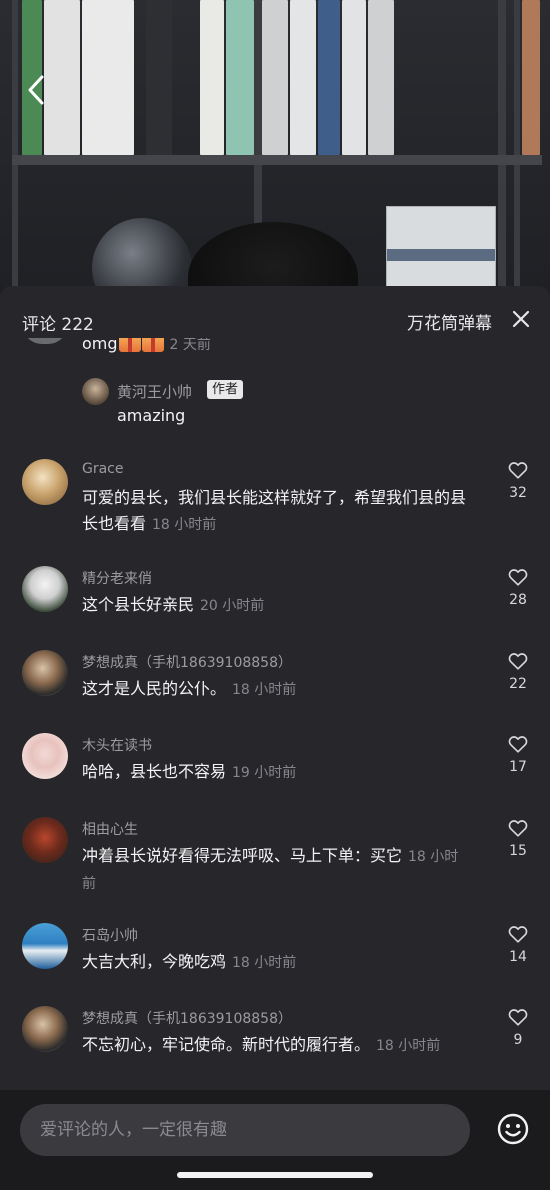 This screenshot has height=1190, width=550. I want to click on comment-text: 哈哈，县长也不容易, so click(154, 771).